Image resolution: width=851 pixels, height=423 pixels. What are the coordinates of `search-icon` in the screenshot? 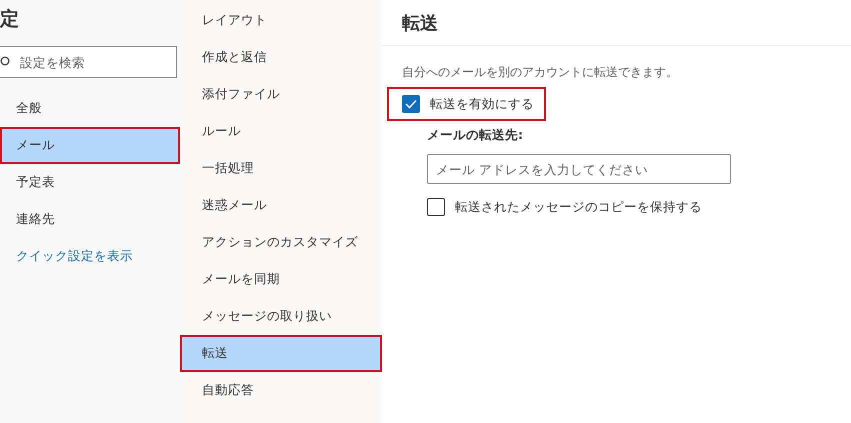 It's located at (5, 61).